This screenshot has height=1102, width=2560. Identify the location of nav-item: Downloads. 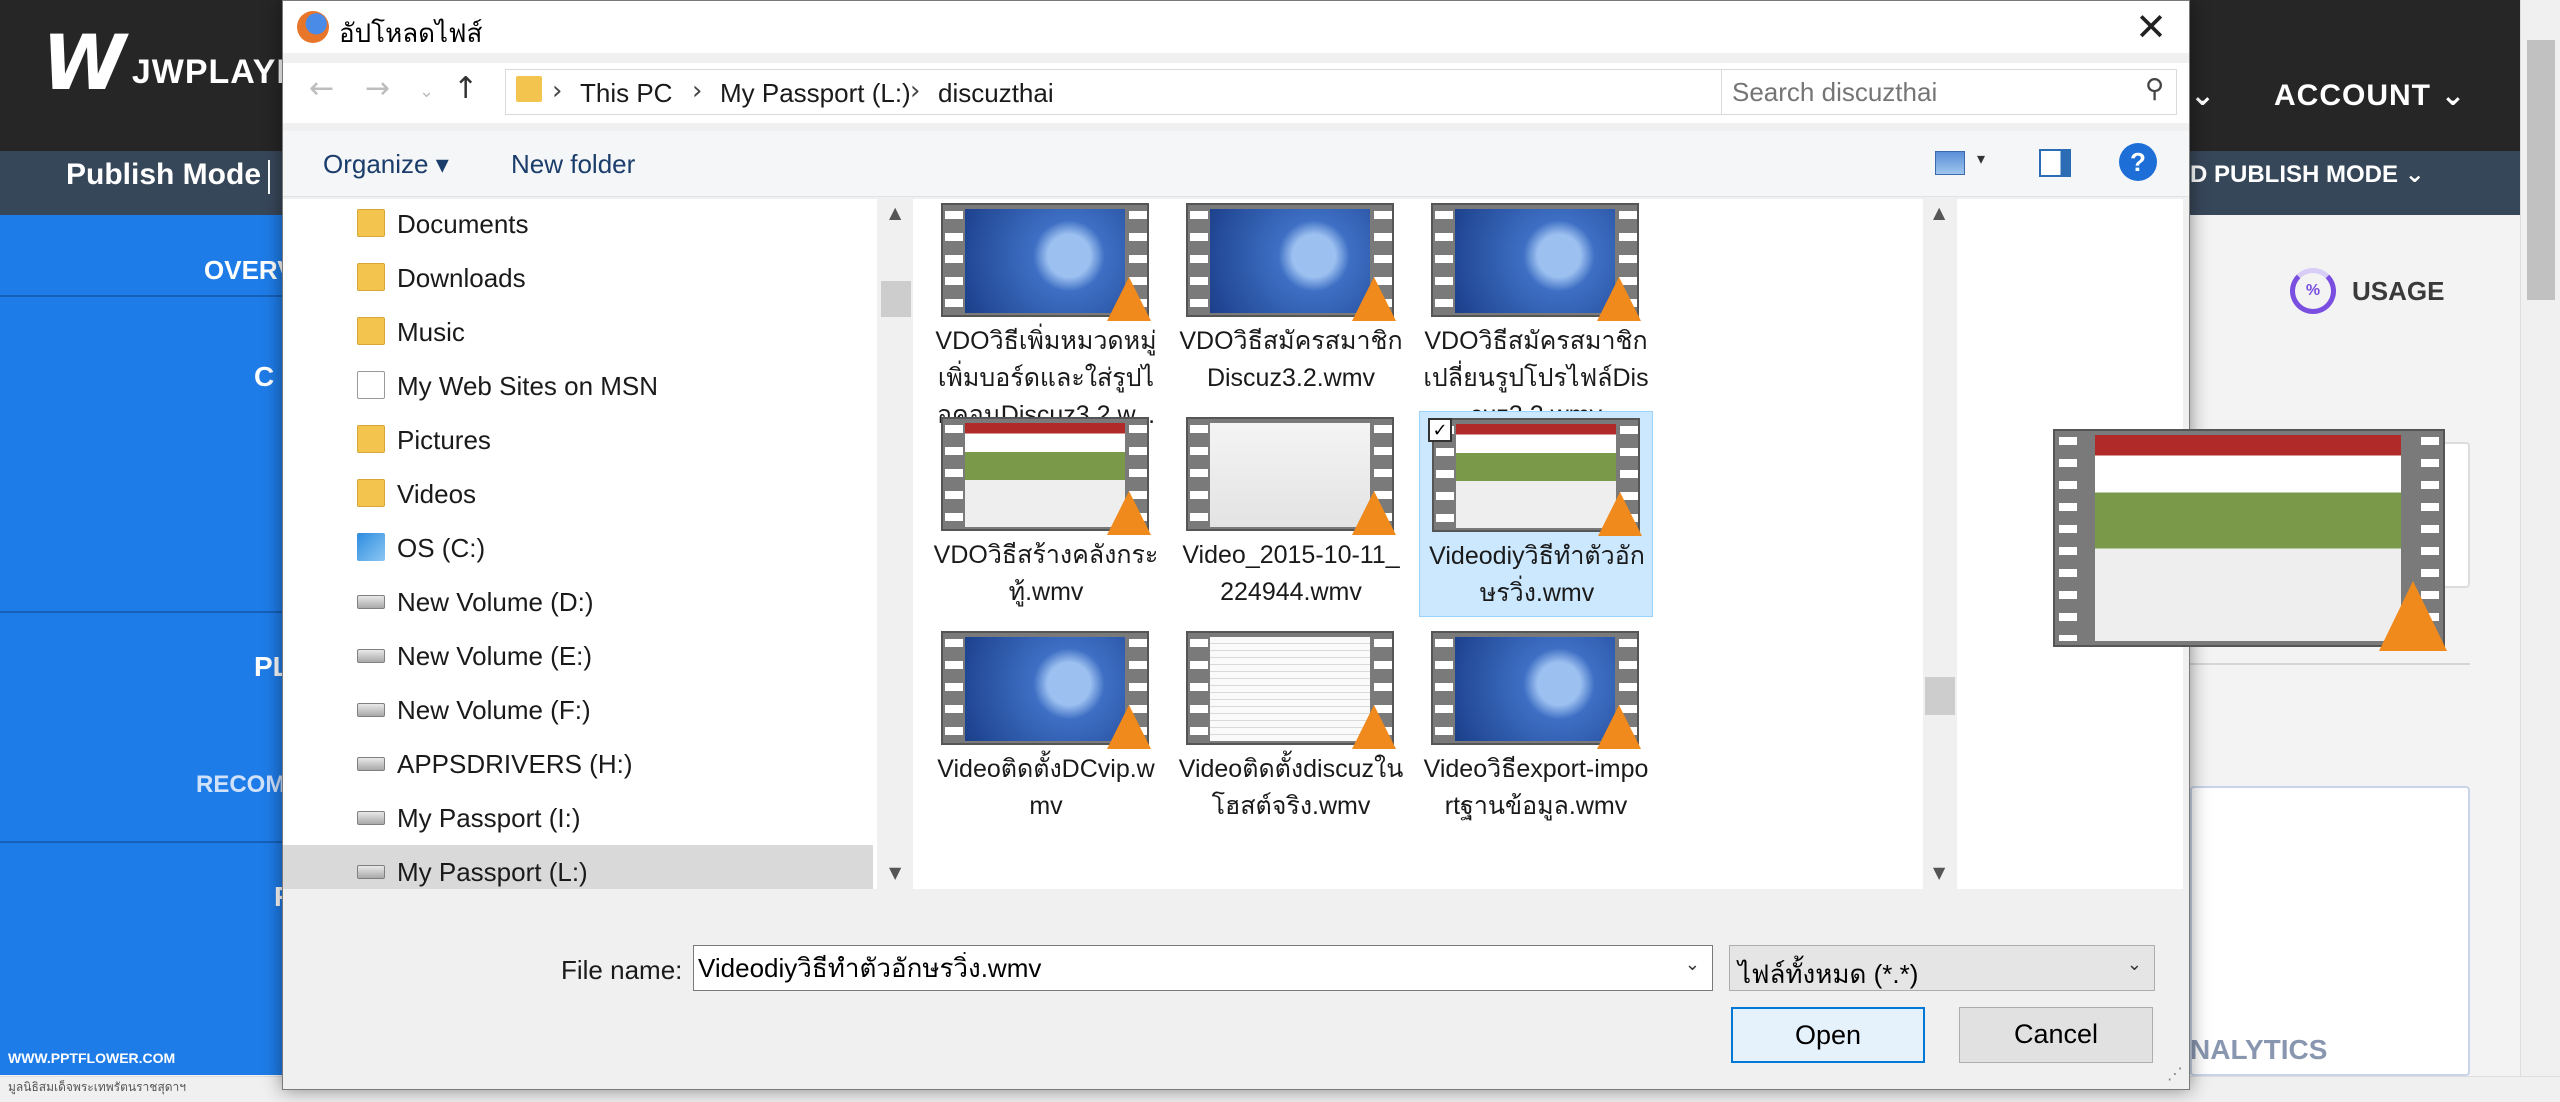
(578, 278).